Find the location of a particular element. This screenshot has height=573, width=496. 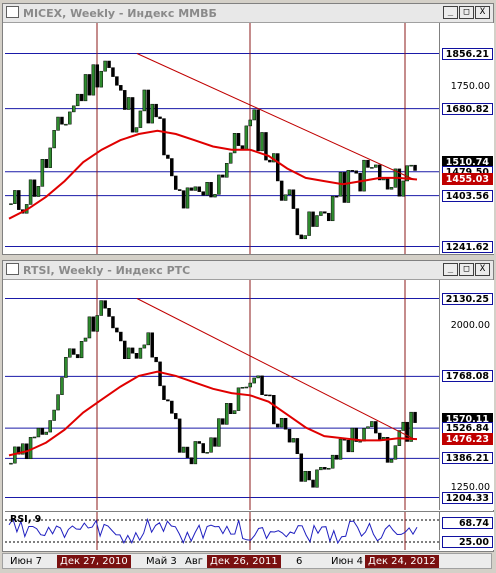

micex-titlebar: MICEX, Weekly - Индекс ММВБ _ □ X is located at coordinates (248, 13).